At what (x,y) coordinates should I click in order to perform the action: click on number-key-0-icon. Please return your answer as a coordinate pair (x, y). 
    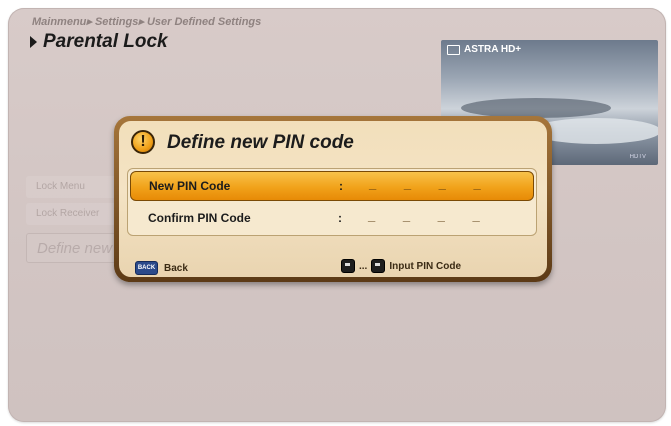
    Looking at the image, I should click on (348, 266).